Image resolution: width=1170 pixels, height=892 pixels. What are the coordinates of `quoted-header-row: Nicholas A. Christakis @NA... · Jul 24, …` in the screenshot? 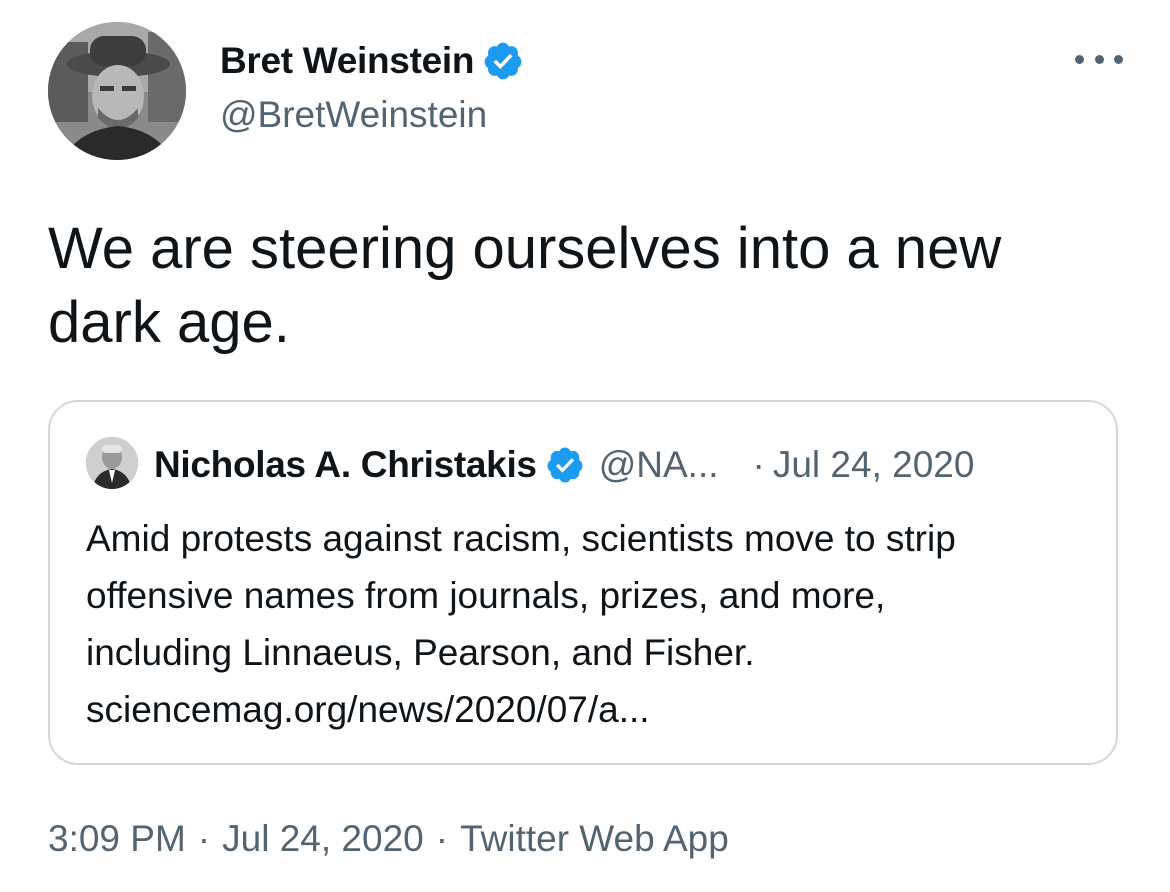 It's located at (564, 465).